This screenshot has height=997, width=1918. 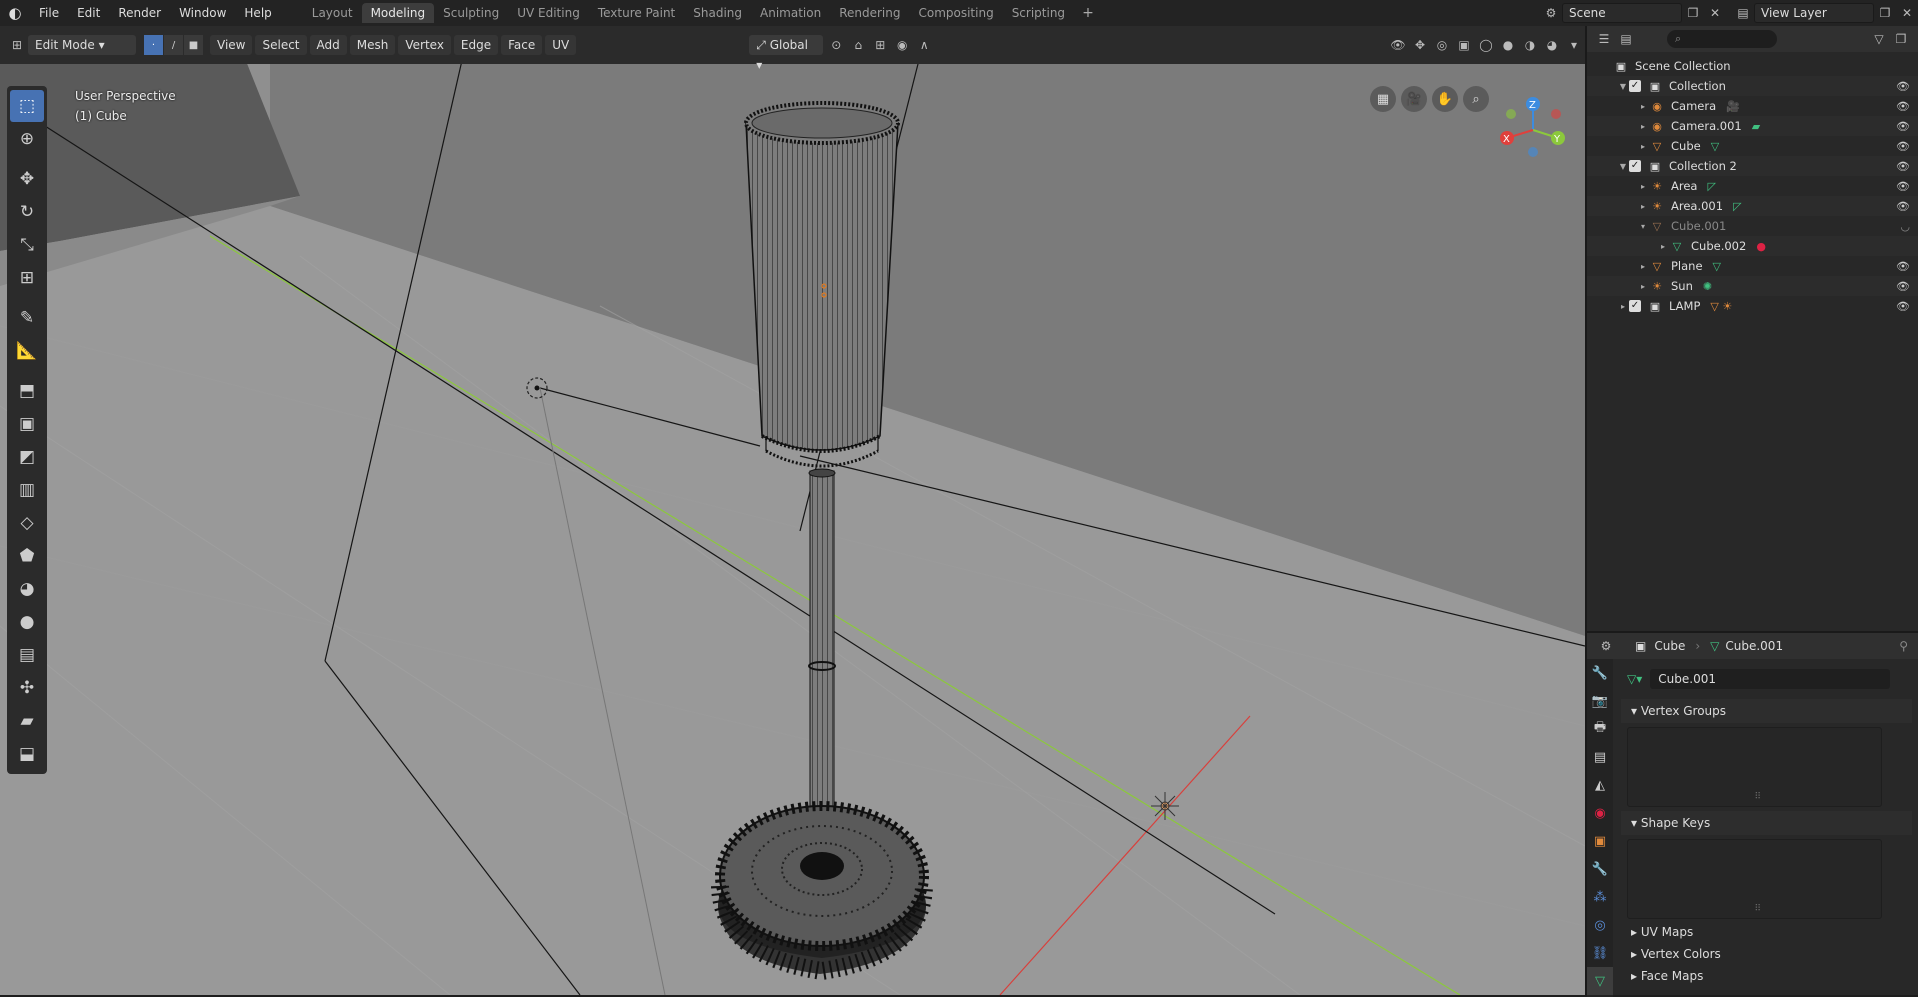 I want to click on modifier-tab-icon: 🔧, so click(x=1600, y=869).